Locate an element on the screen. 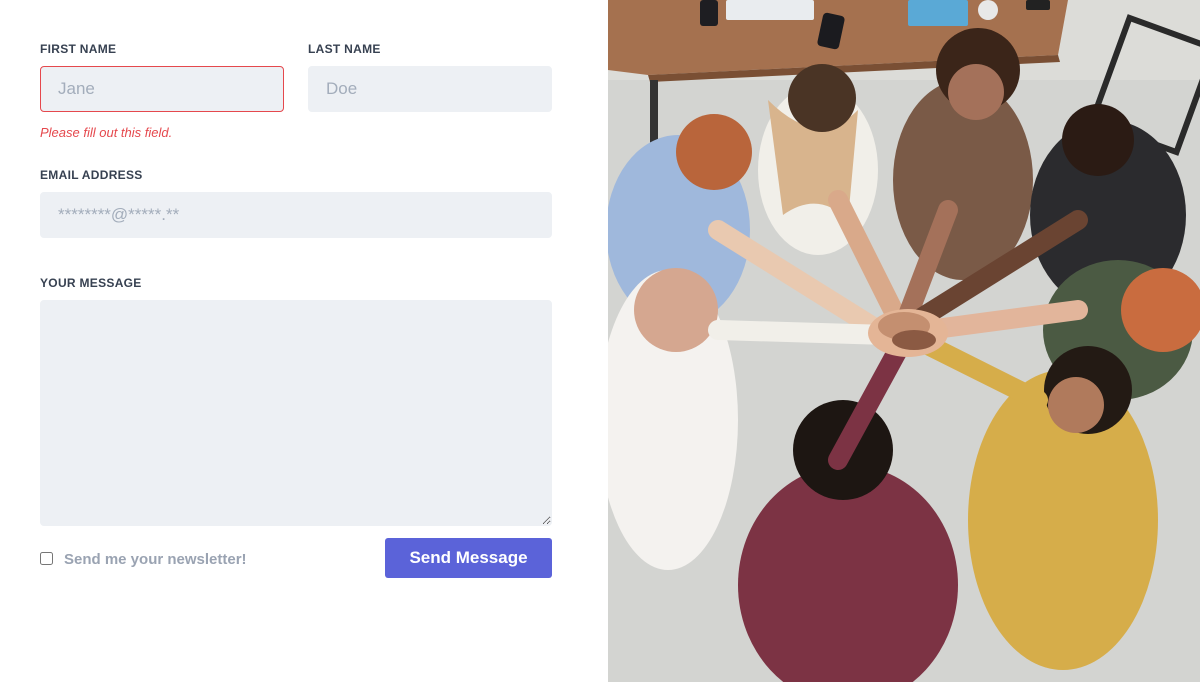  newsletter-label: Send me your newsletter! is located at coordinates (155, 559).